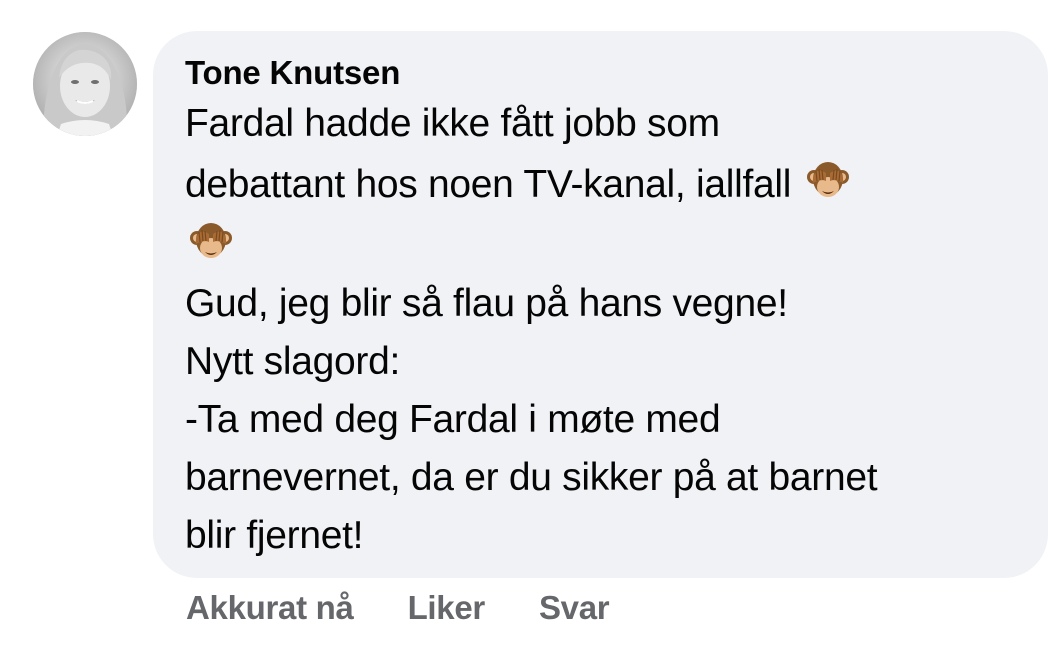 Image resolution: width=1064 pixels, height=658 pixels. I want to click on comment-line: Gud, jeg blir så flau på hans vegne!, so click(486, 303).